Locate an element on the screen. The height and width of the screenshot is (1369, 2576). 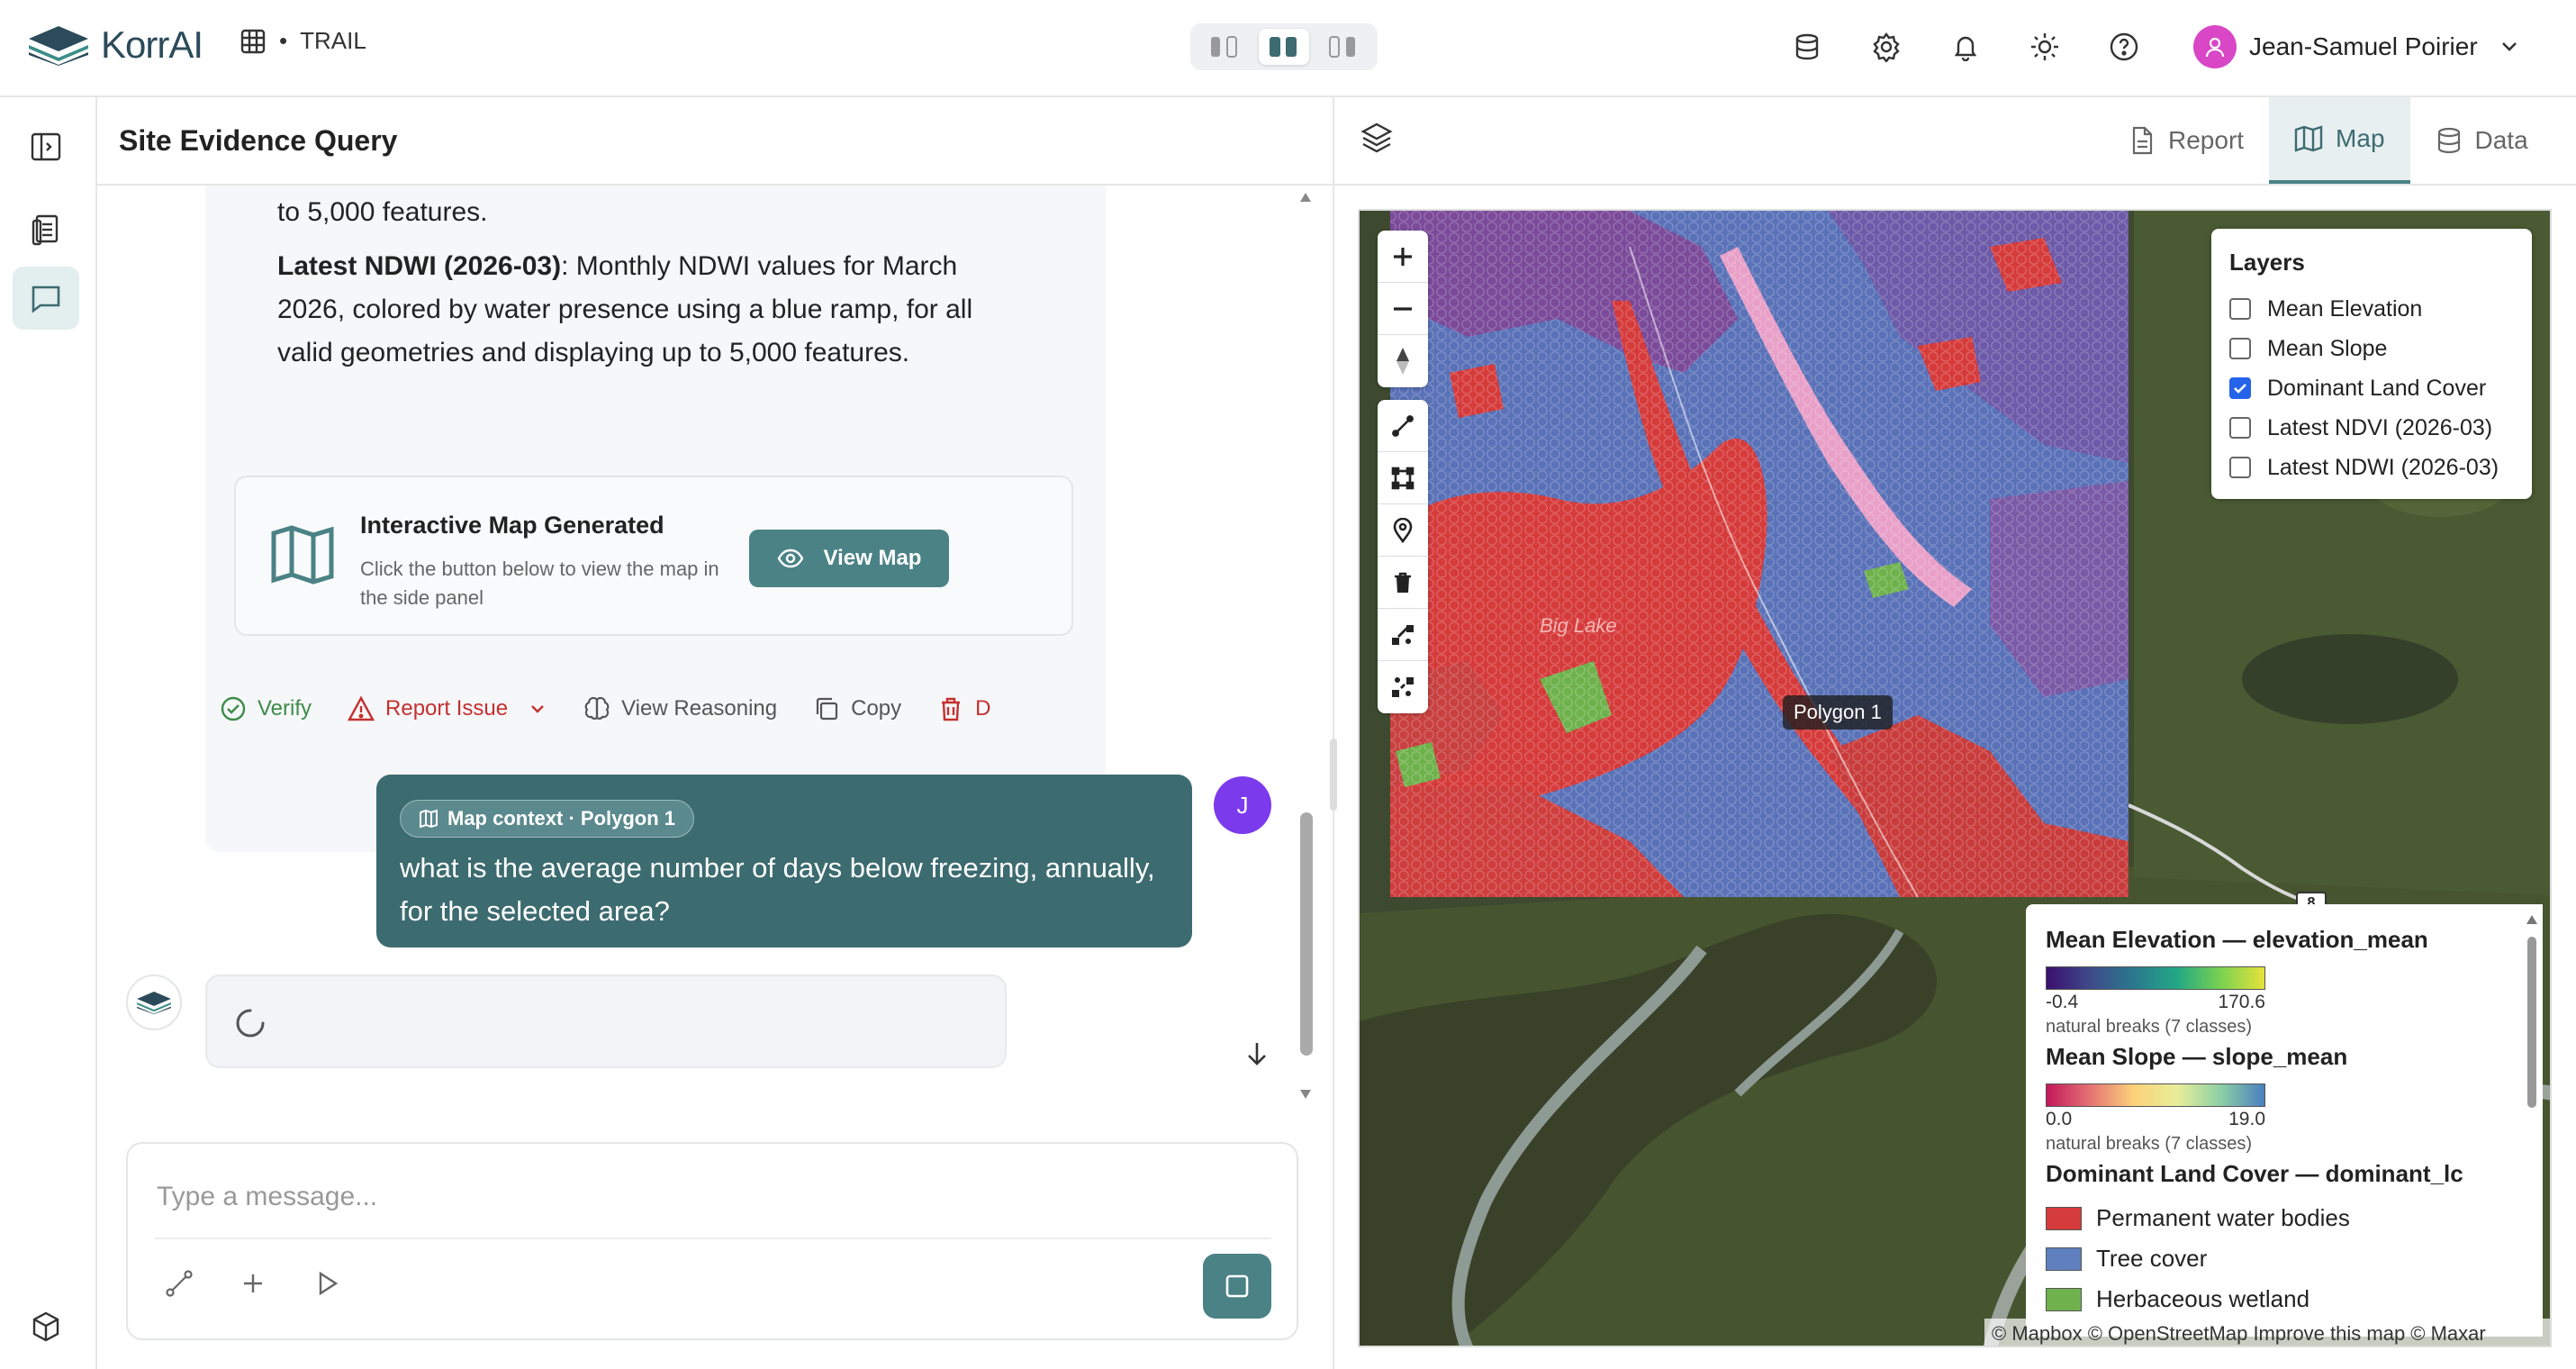
map-pin-icon is located at coordinates (1403, 530).